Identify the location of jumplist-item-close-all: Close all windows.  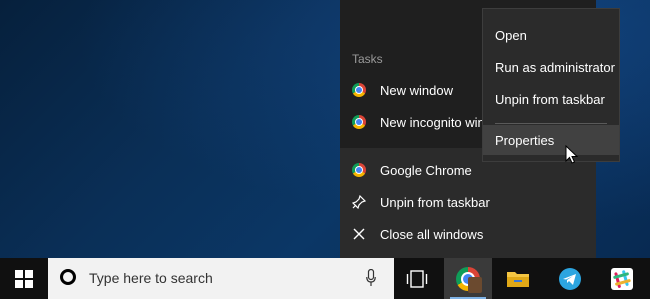
(468, 234).